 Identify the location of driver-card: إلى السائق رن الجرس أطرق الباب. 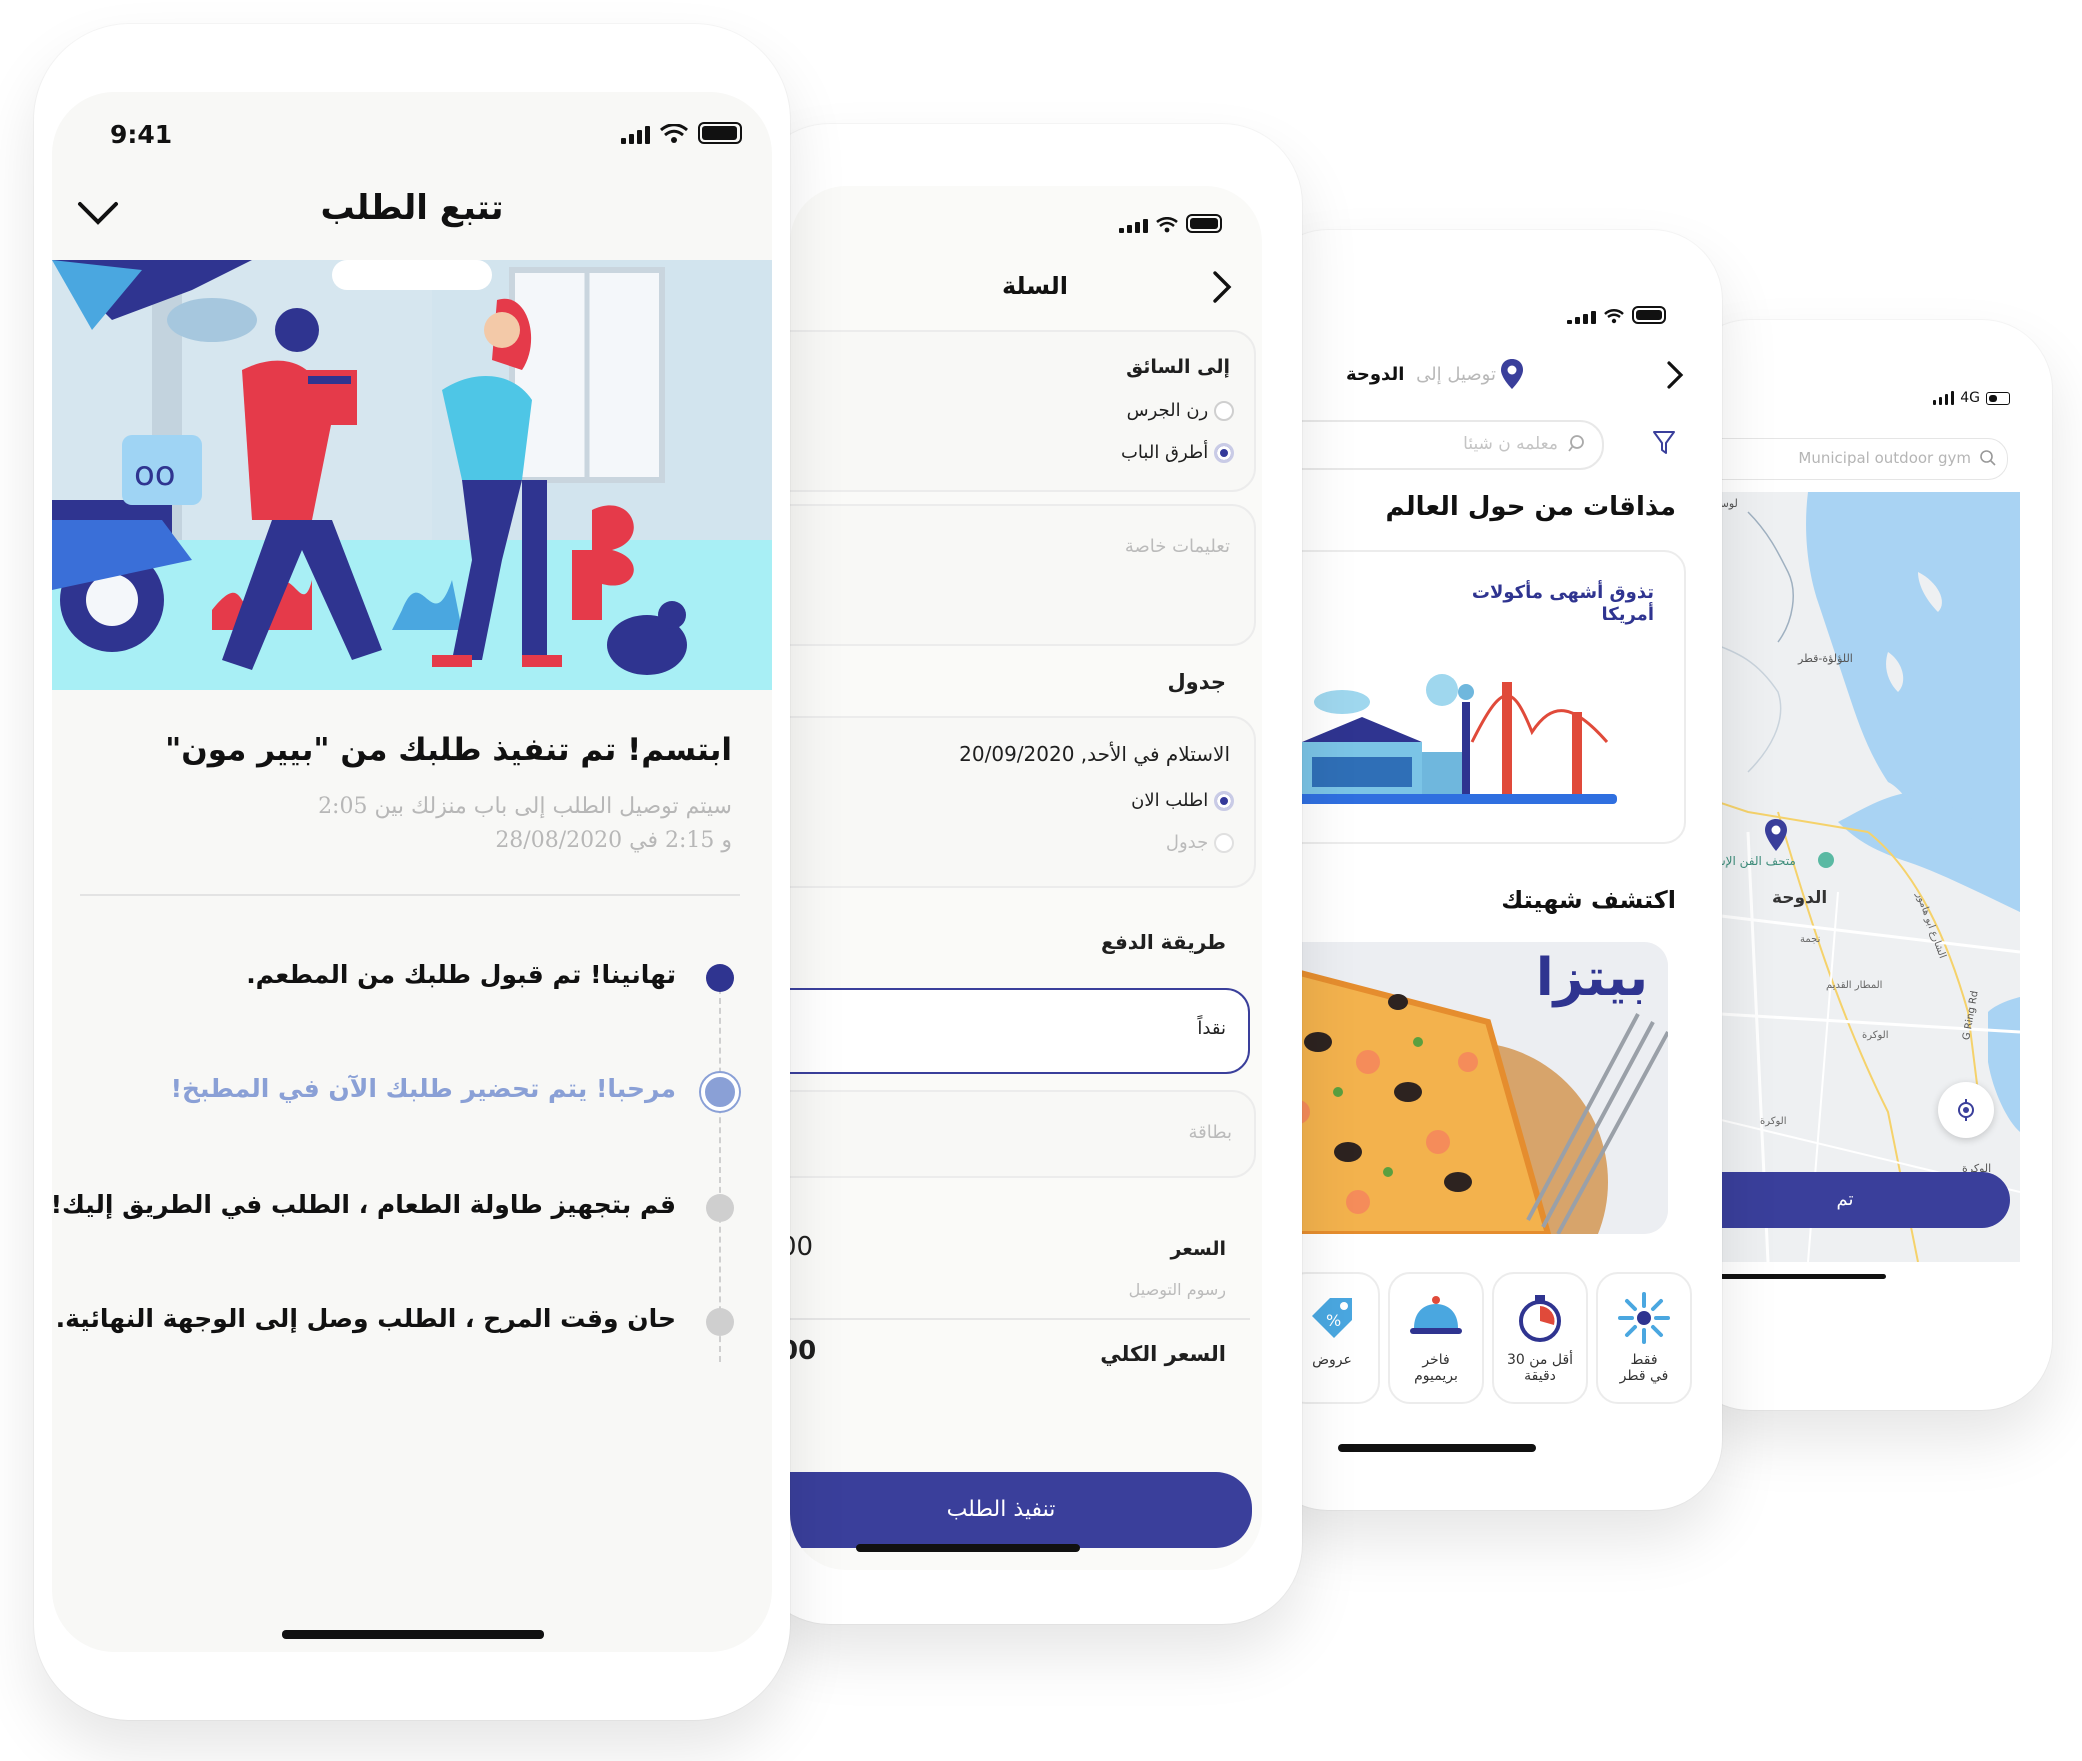
(1023, 411).